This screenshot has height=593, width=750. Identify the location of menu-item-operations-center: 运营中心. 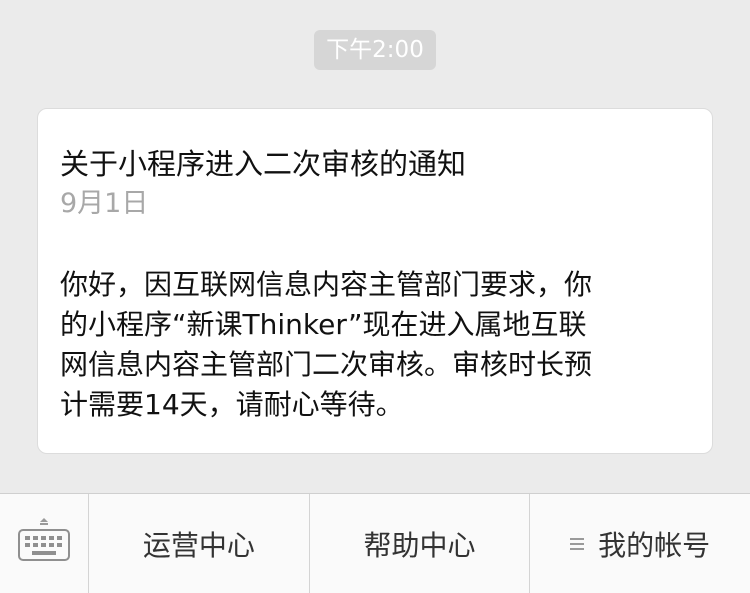
(199, 543).